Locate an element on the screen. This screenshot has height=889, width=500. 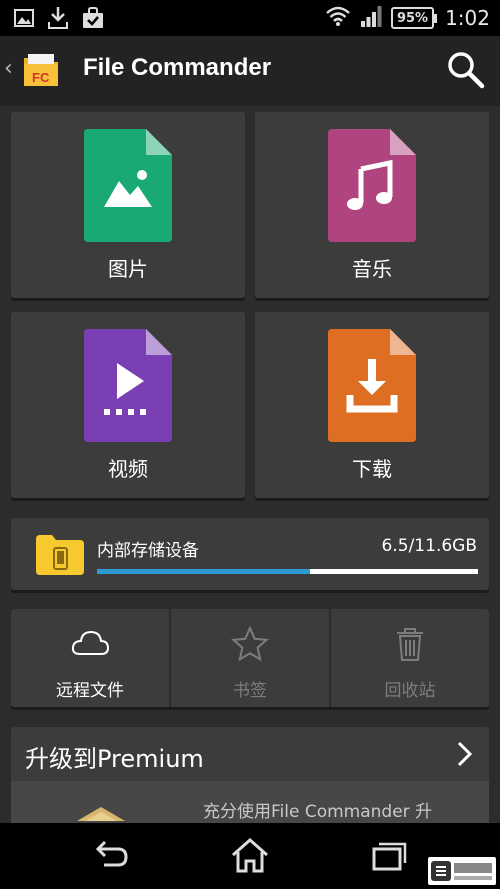
recycle-bin-button: 回收站 is located at coordinates (410, 658).